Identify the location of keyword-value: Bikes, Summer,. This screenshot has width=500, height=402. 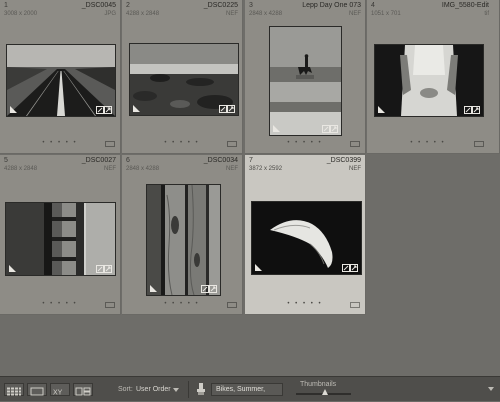
(241, 389).